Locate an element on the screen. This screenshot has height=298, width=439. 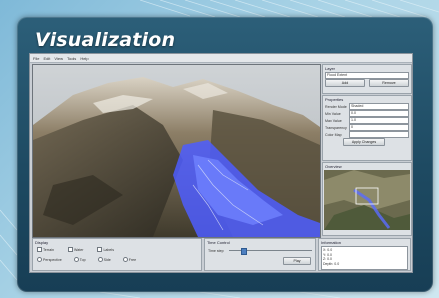
checkbox-label: Terrain is located at coordinates (48, 249).